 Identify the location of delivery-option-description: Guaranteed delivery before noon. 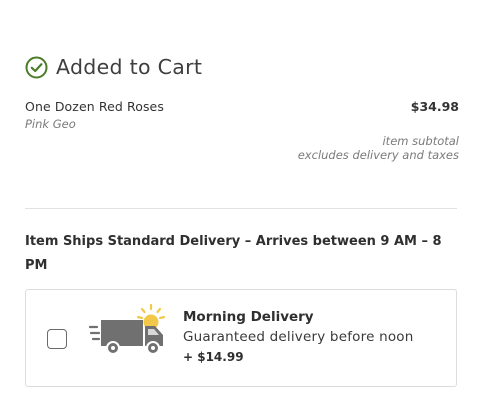
(298, 337).